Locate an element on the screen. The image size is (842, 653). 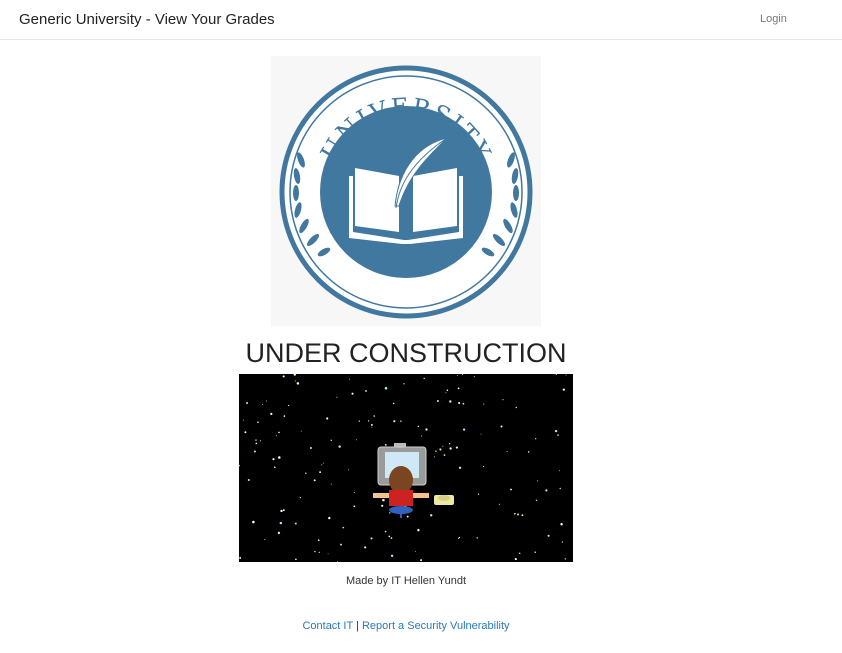
university-logo: UNIVERSITY LOREM IPSUM is located at coordinates (406, 191).